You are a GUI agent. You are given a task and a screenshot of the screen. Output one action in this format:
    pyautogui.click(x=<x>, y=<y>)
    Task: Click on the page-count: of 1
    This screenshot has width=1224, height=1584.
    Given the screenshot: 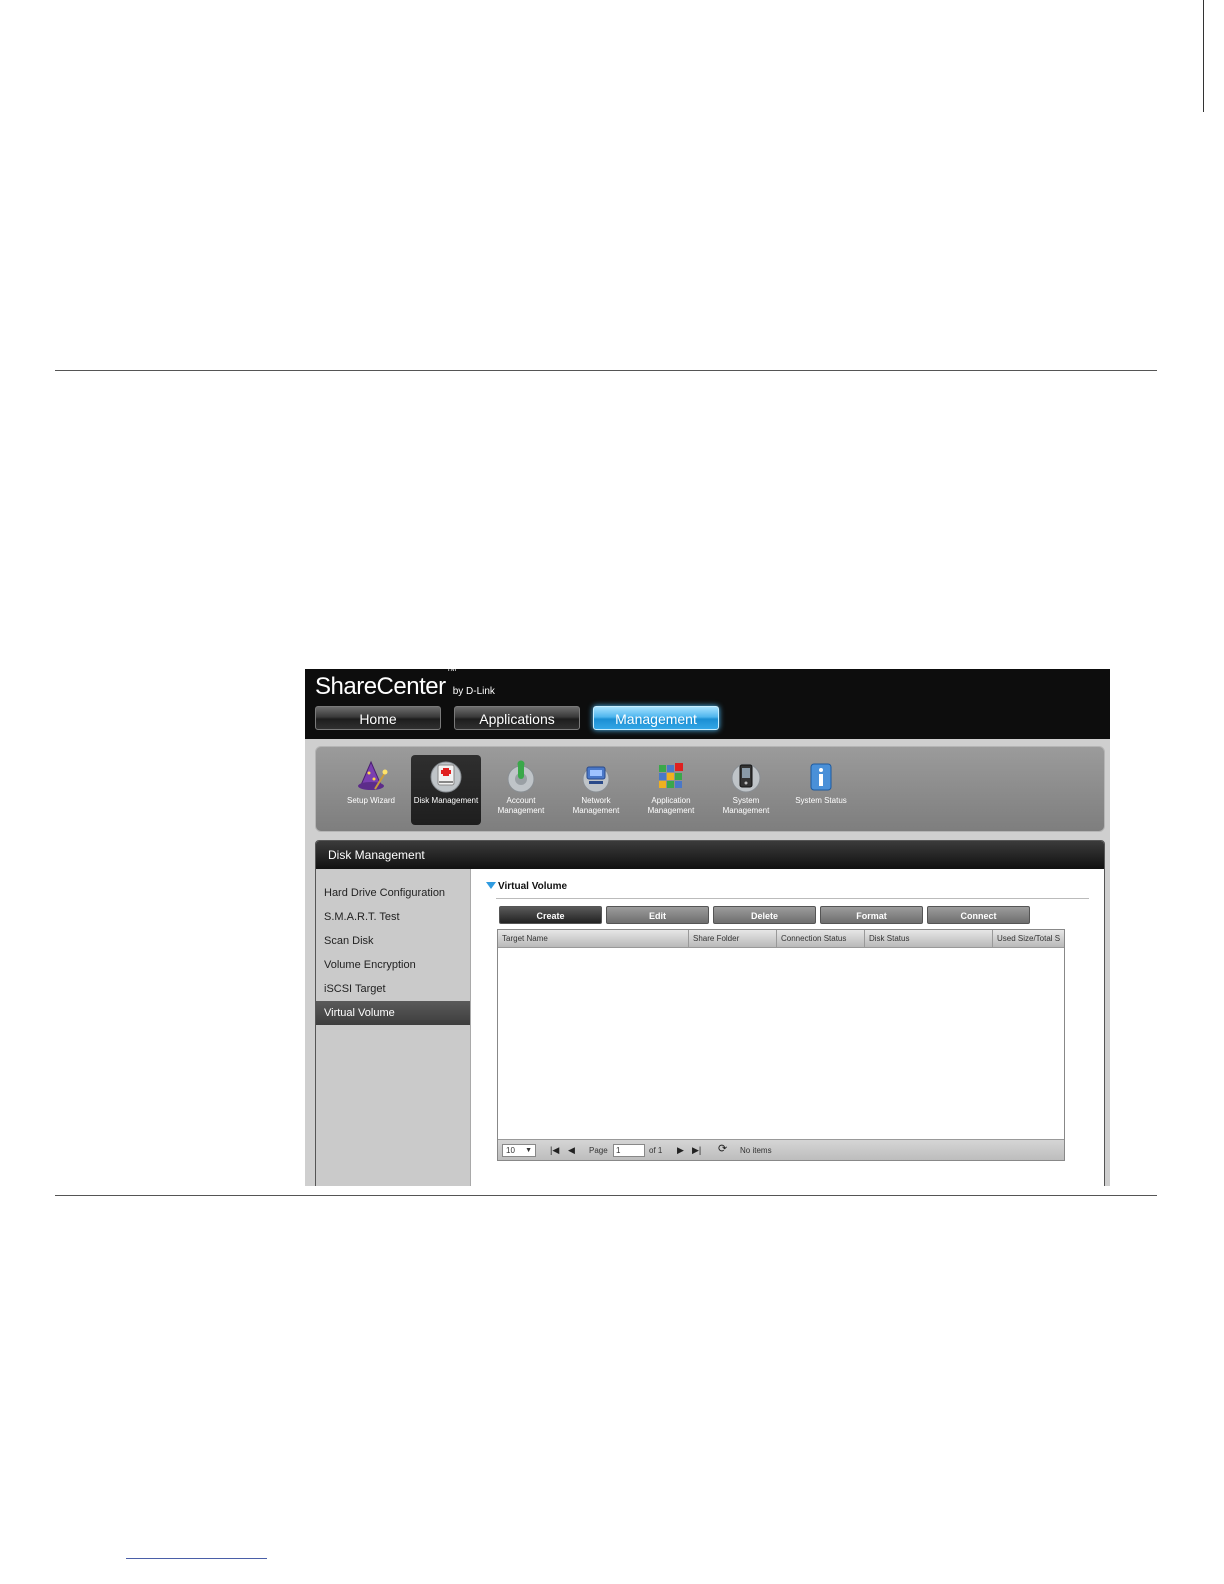 What is the action you would take?
    pyautogui.click(x=656, y=1150)
    